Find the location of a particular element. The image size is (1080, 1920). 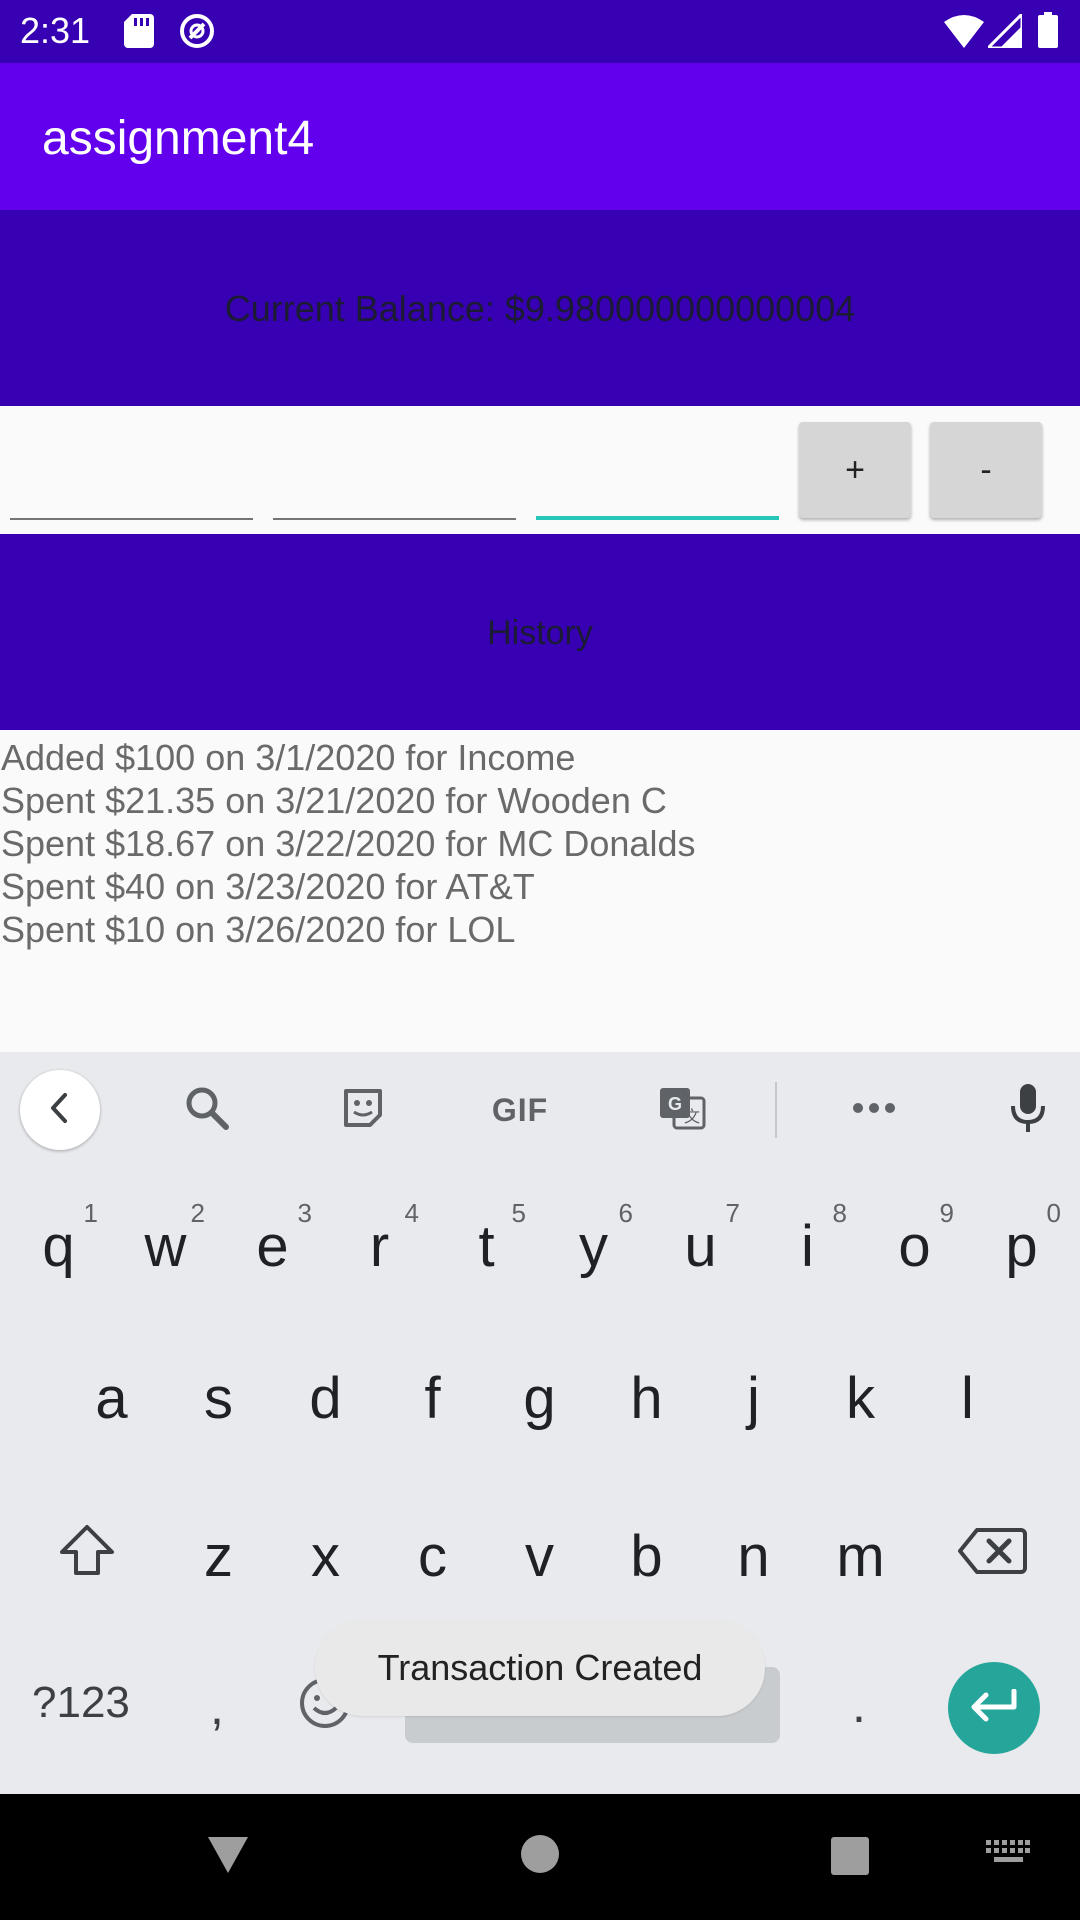

key-g: g is located at coordinates (539, 1398).